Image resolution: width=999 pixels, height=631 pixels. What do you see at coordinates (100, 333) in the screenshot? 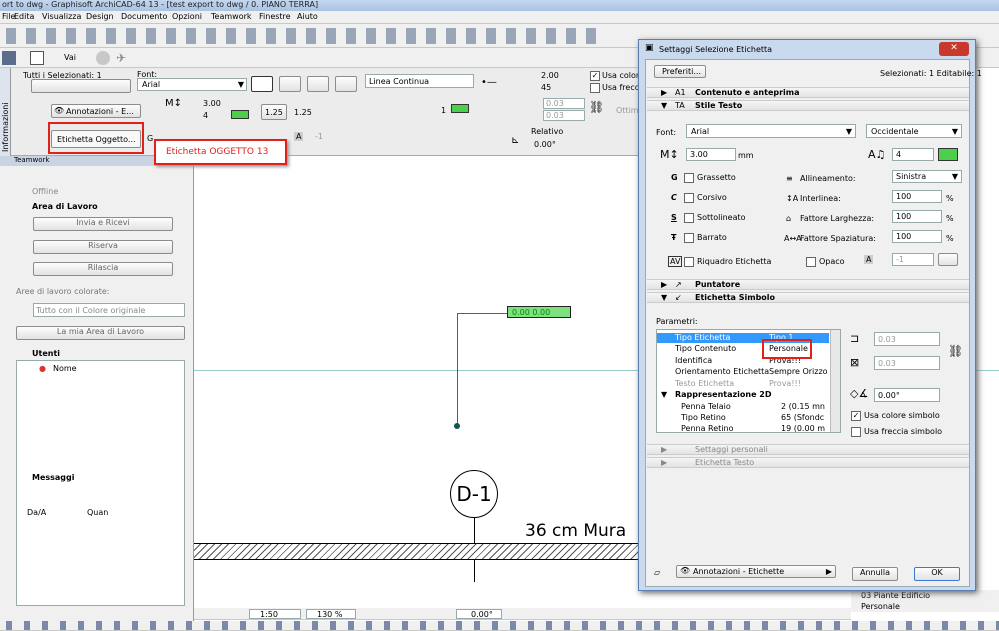
I see `mia-area-button: La mia Area di Lavoro` at bounding box center [100, 333].